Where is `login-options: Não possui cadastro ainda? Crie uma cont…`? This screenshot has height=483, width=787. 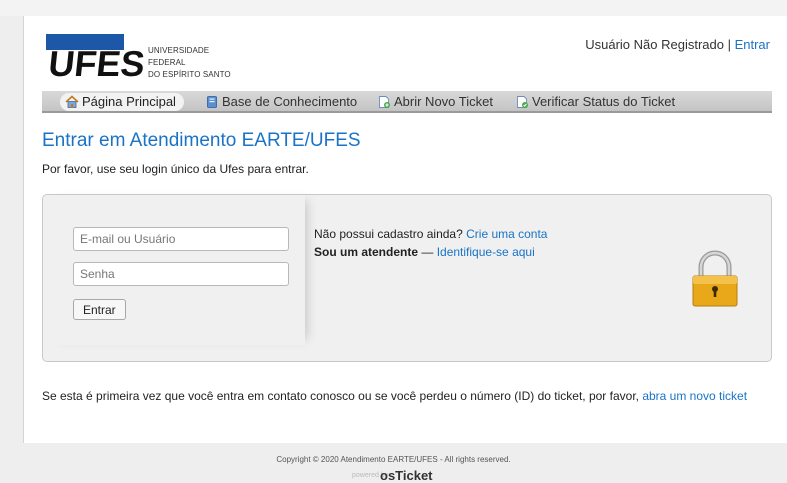
login-options: Não possui cadastro ainda? Crie uma cont… is located at coordinates (430, 243).